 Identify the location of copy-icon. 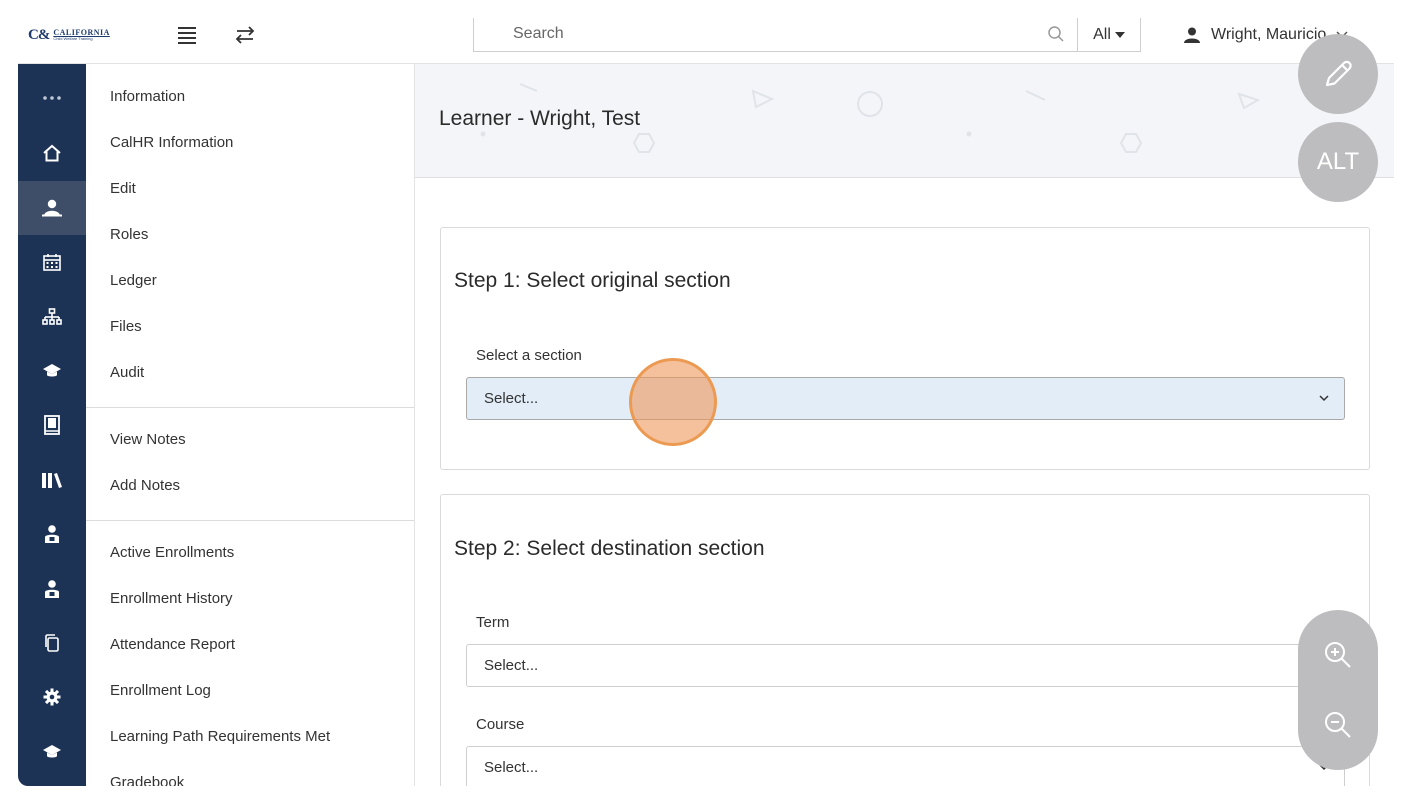
(52, 643).